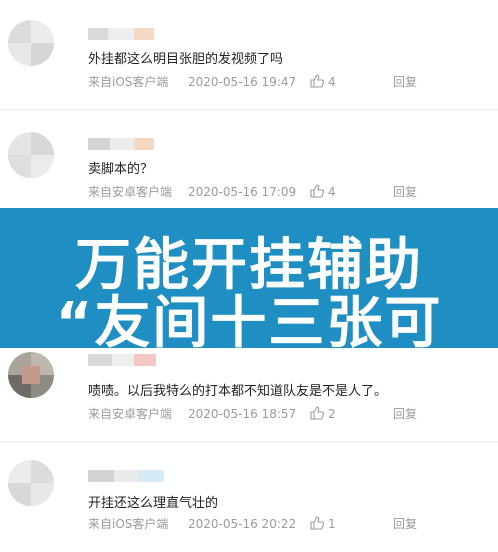 This screenshot has width=498, height=552. I want to click on comment-text: 外挂都这么明目张胆的发视频了吗, so click(186, 59).